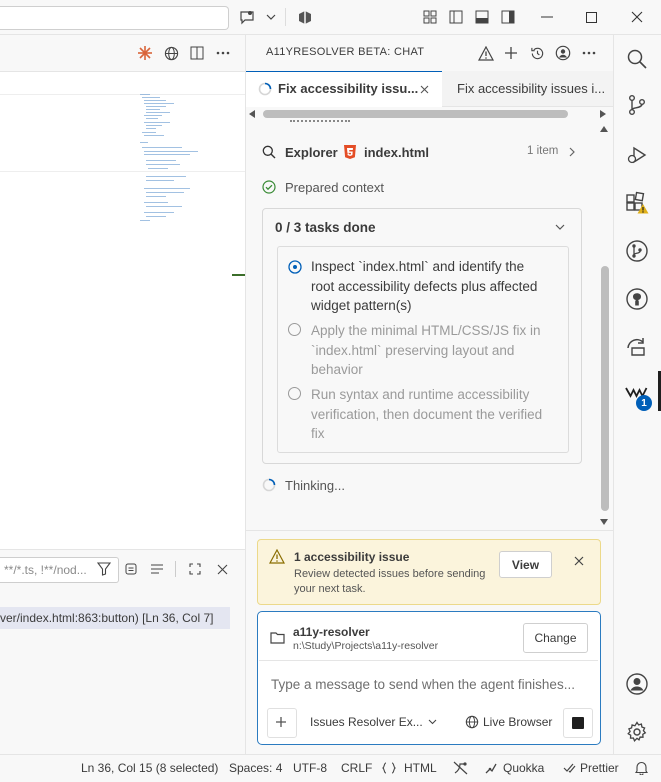  Describe the element at coordinates (491, 768) in the screenshot. I see `quokka-icon` at that location.